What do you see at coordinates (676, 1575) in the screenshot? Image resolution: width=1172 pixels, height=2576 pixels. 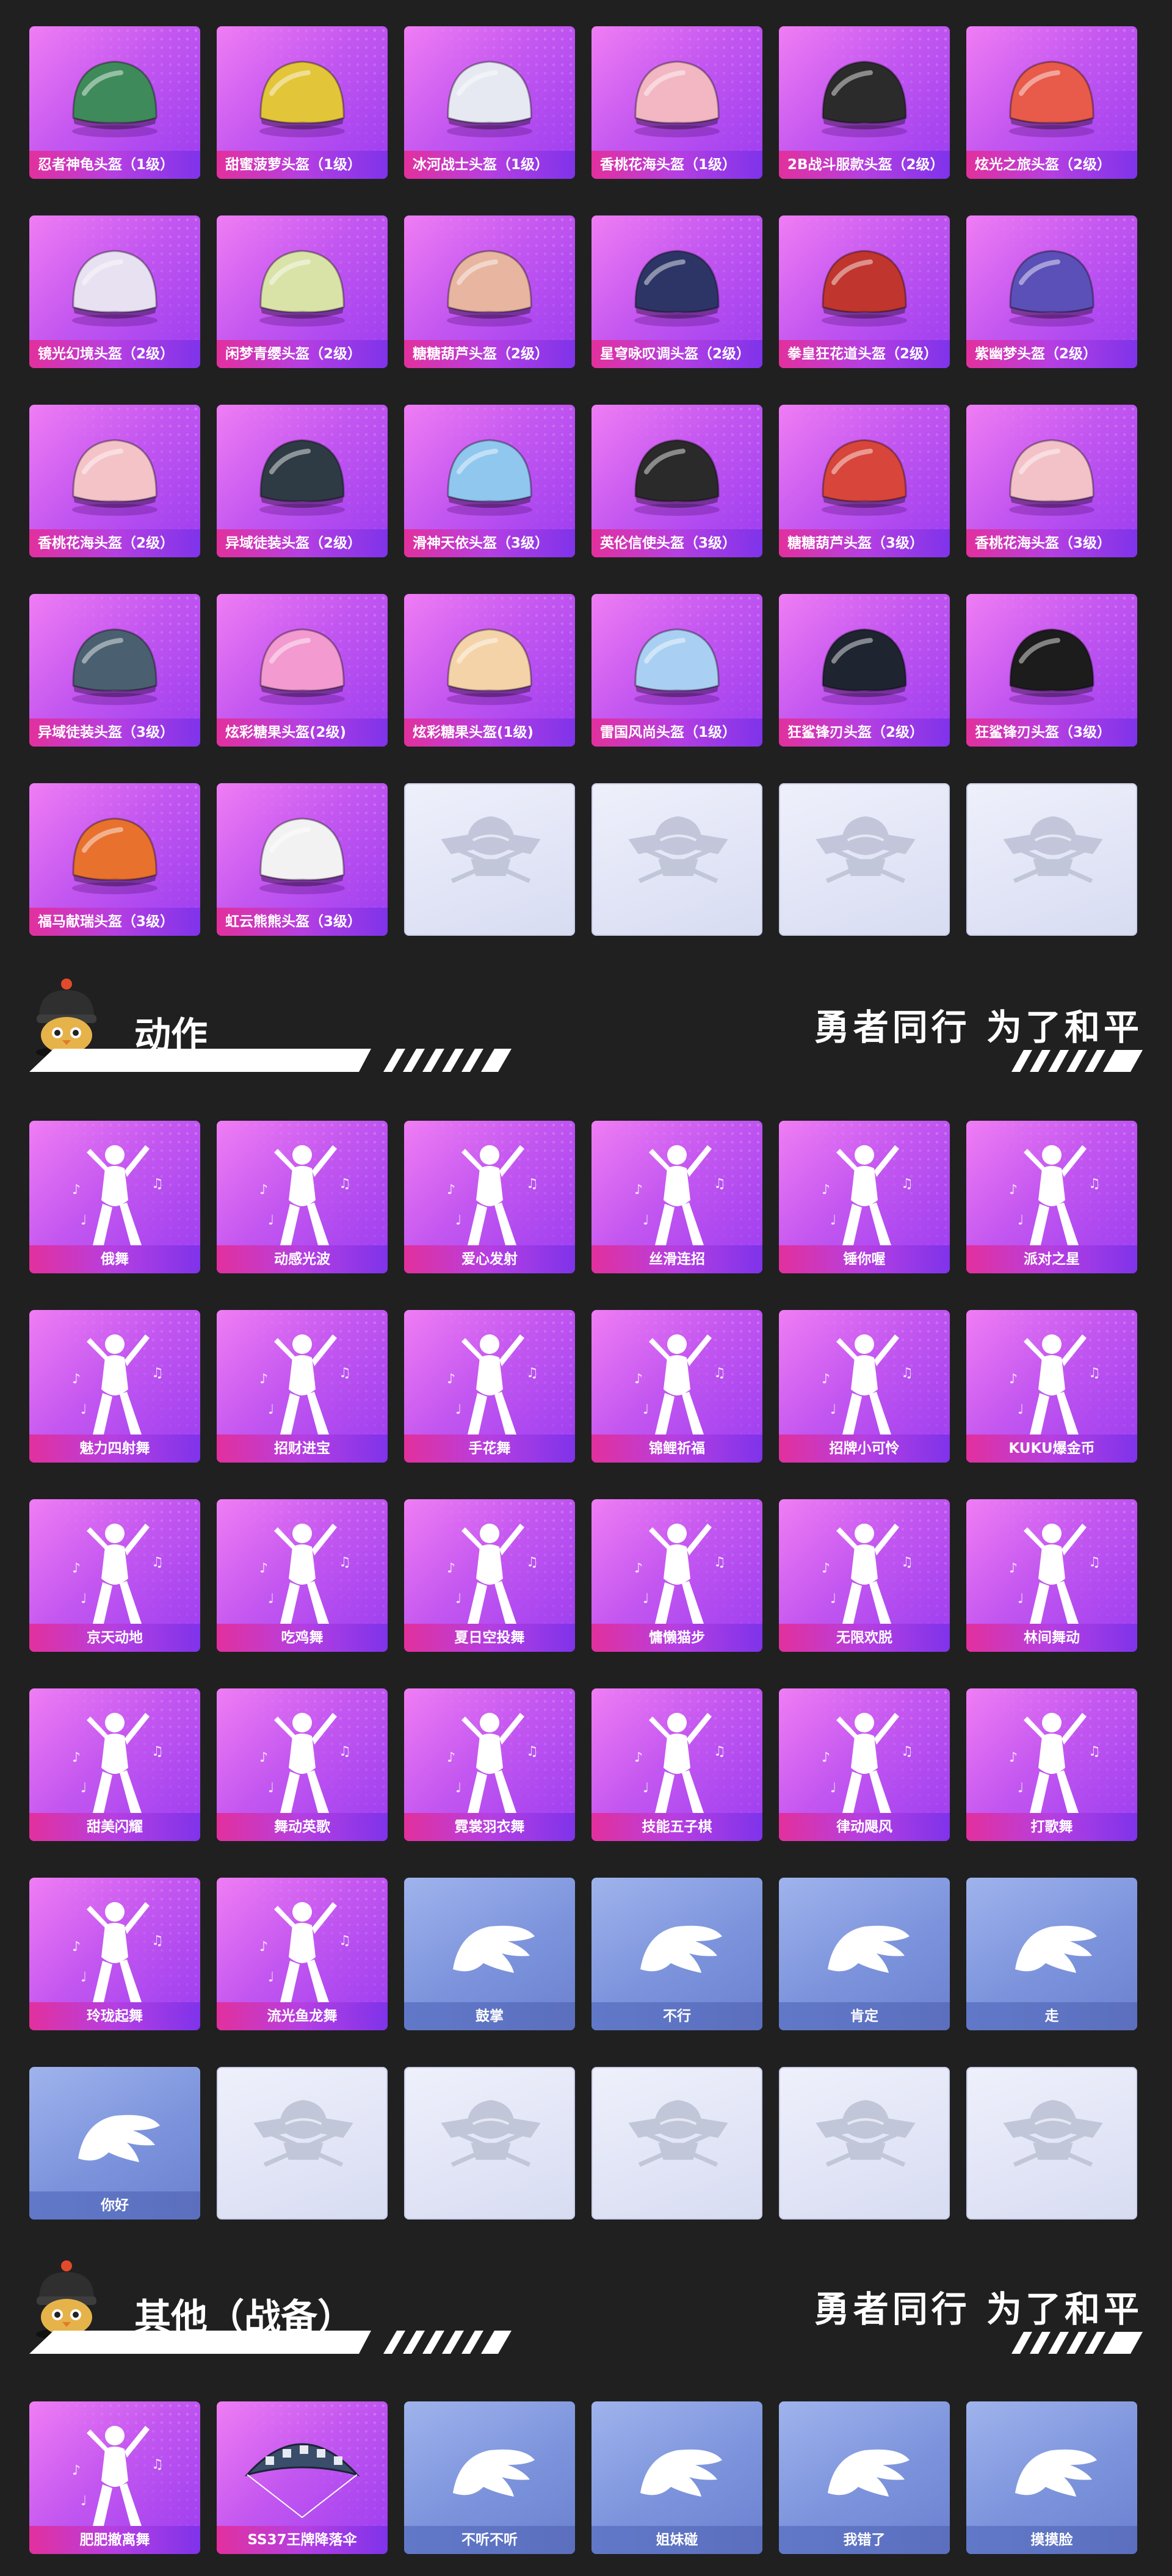 I see `emote-card: ♪ ♫ ♩ 慵懒猫步` at bounding box center [676, 1575].